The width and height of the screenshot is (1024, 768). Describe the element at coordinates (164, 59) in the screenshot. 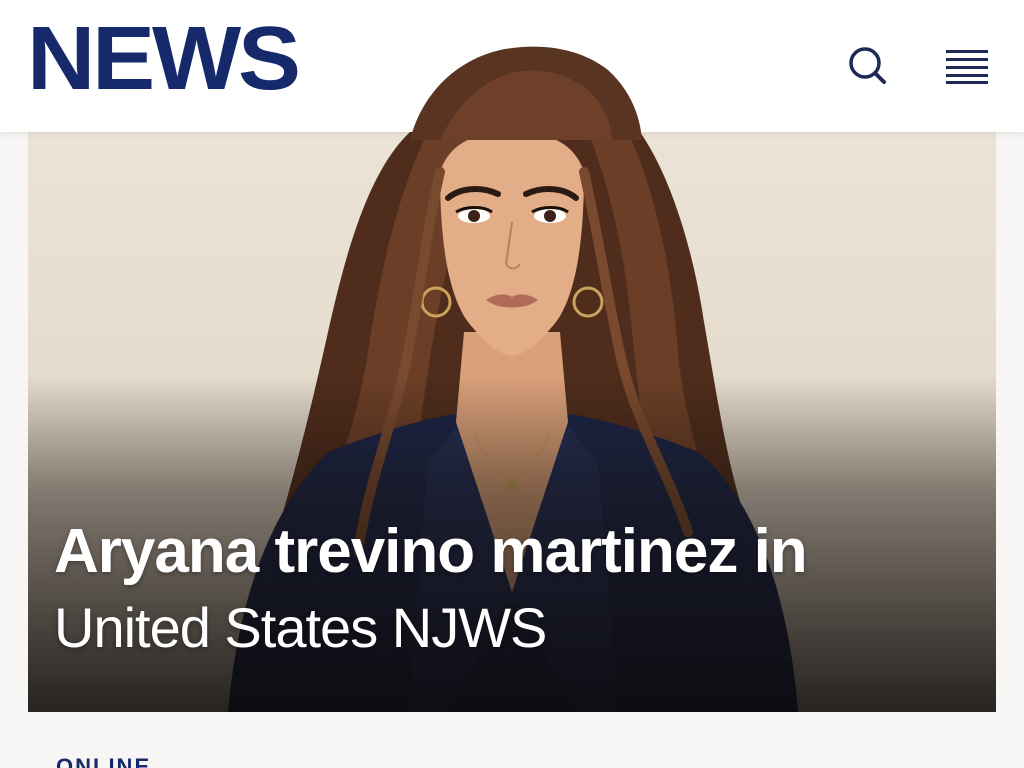

I see `site-logo: NEWS` at that location.